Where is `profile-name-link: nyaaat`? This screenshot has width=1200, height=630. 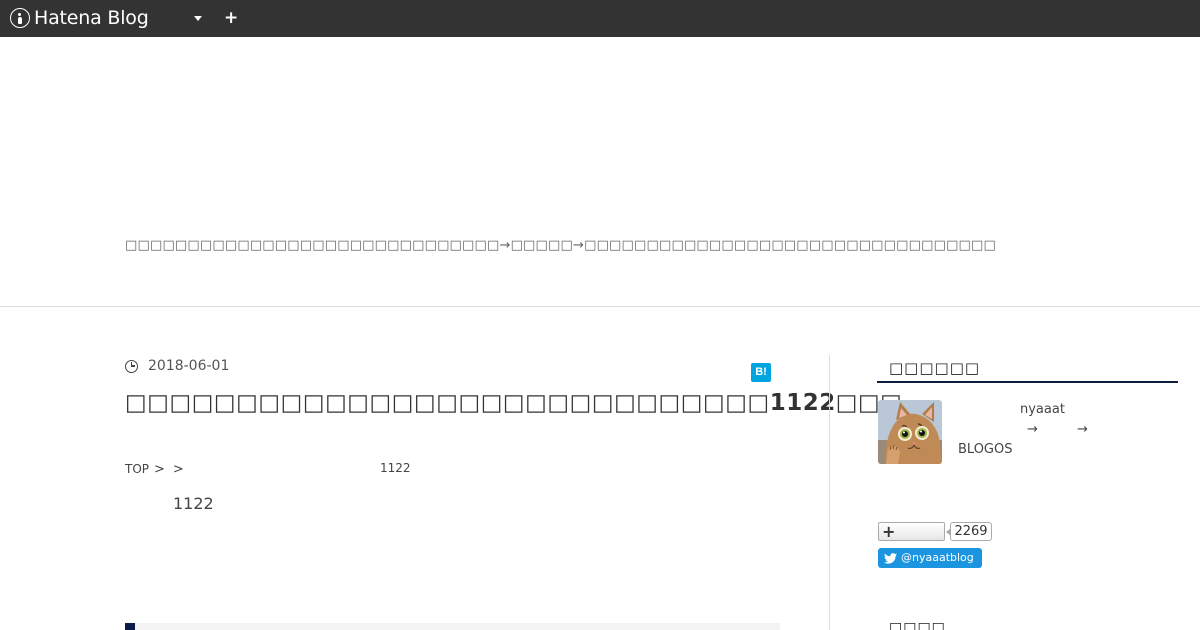
profile-name-link: nyaaat is located at coordinates (1042, 409).